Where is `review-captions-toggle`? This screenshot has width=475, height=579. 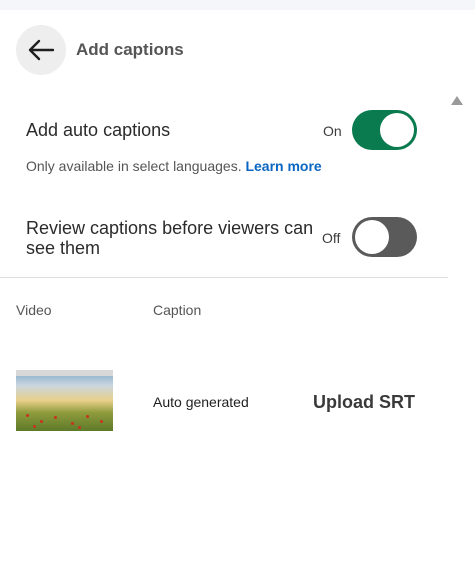
review-captions-toggle is located at coordinates (384, 237).